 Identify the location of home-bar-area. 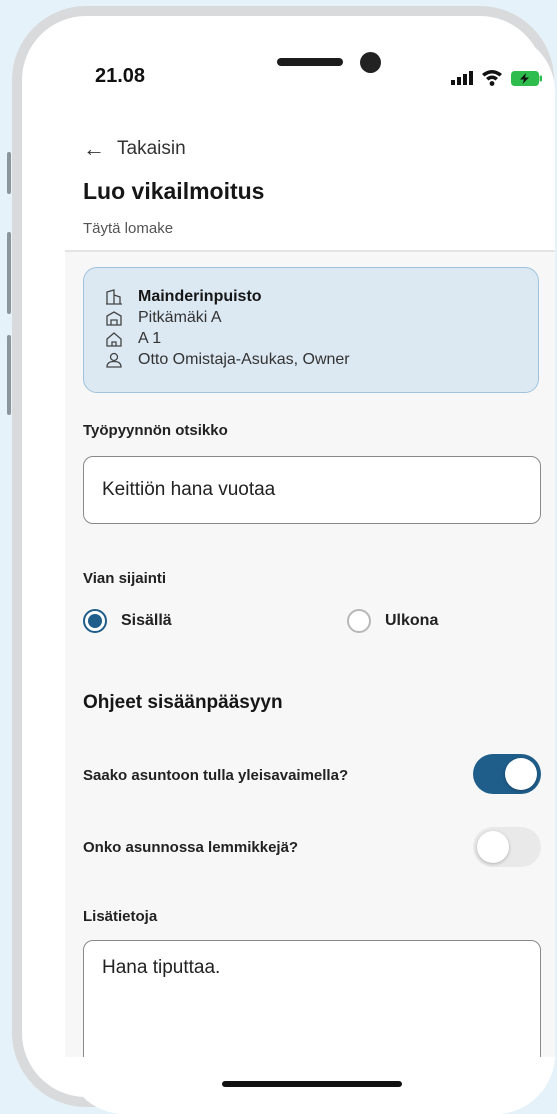
(310, 1085).